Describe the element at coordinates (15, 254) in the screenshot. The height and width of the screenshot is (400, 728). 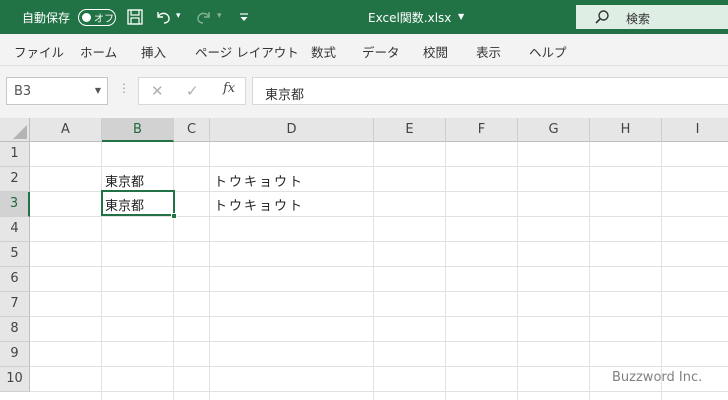
I see `row-header-5: 5` at that location.